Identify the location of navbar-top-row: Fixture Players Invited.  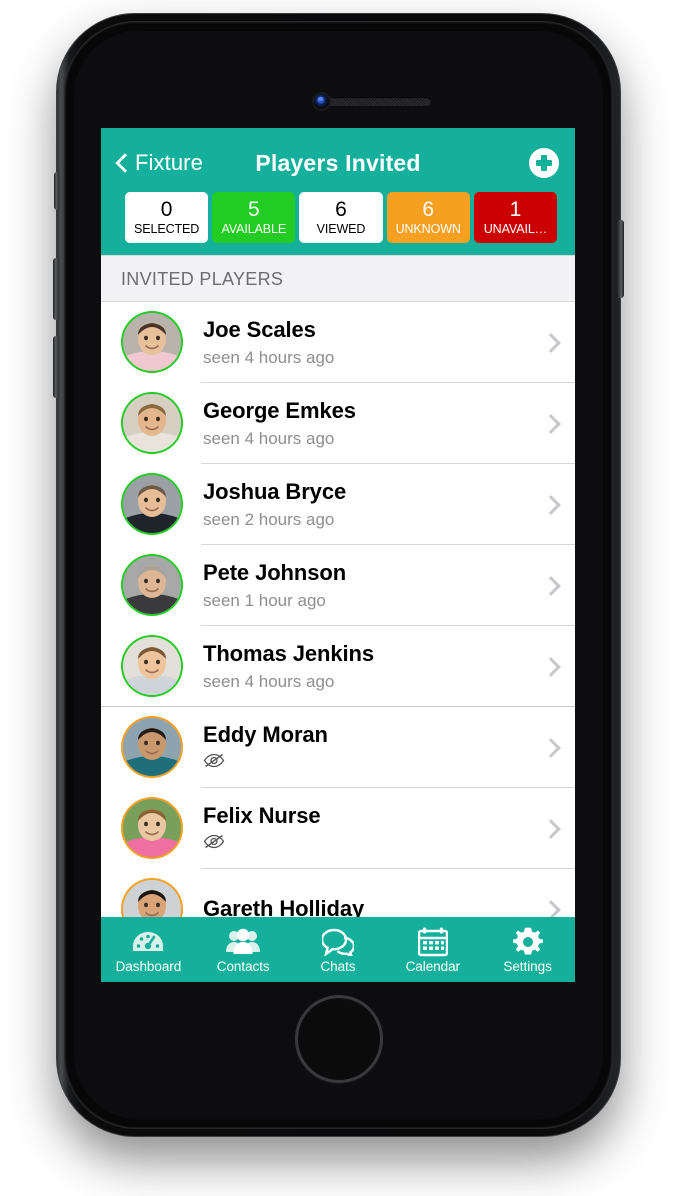
(338, 163).